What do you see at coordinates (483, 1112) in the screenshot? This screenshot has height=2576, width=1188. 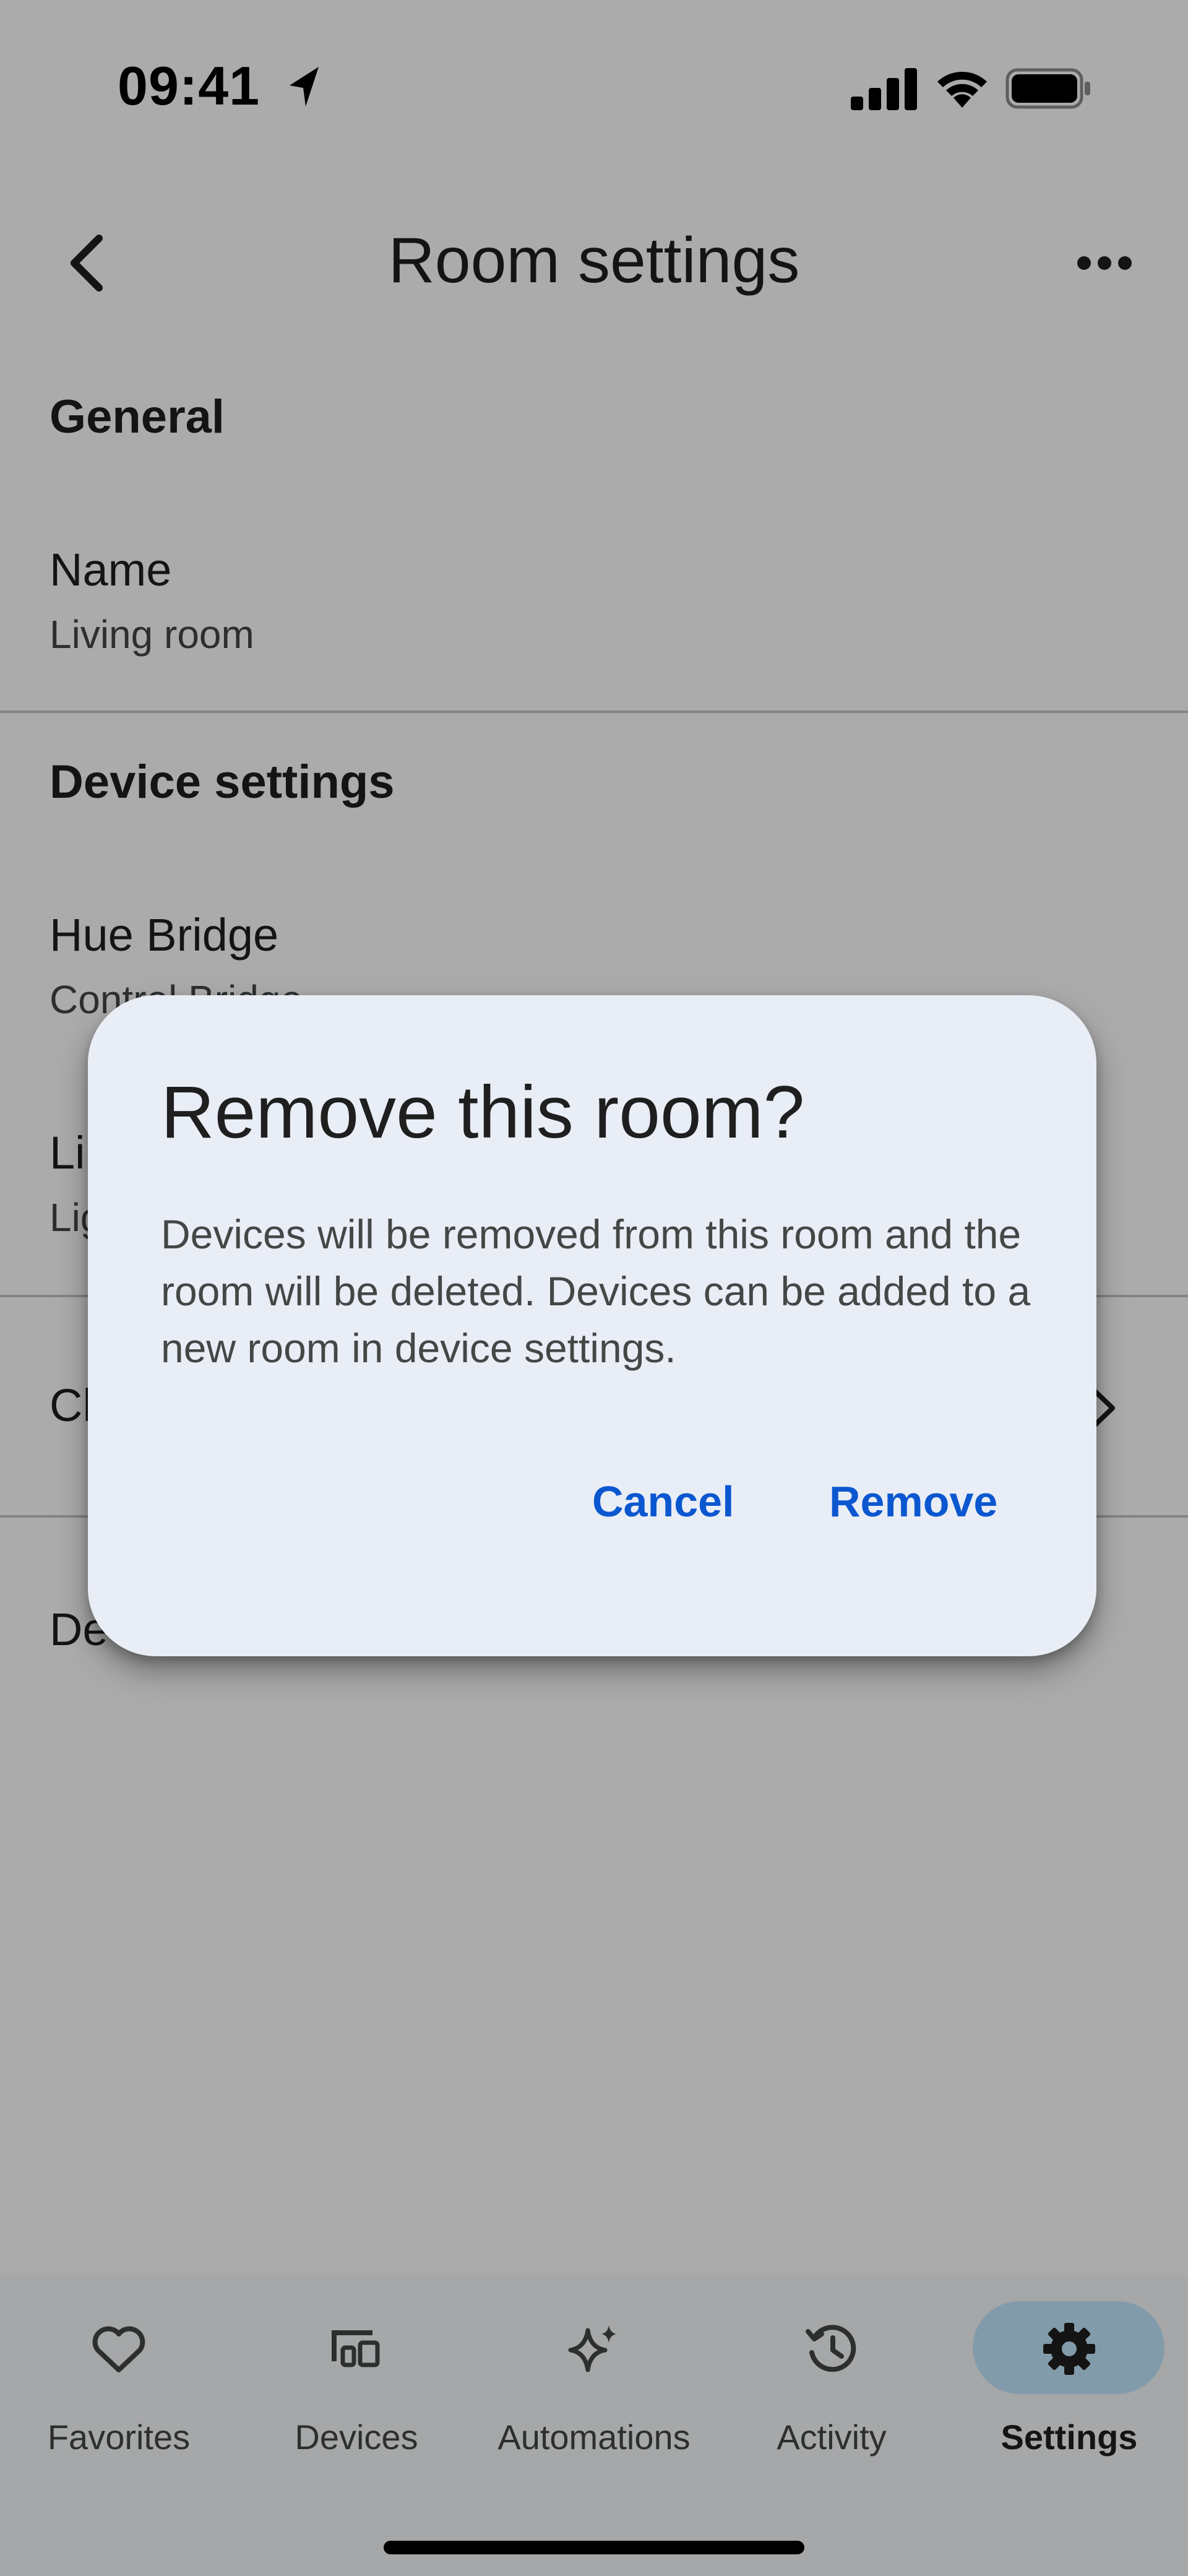 I see `dialog-title: Remove this room?` at bounding box center [483, 1112].